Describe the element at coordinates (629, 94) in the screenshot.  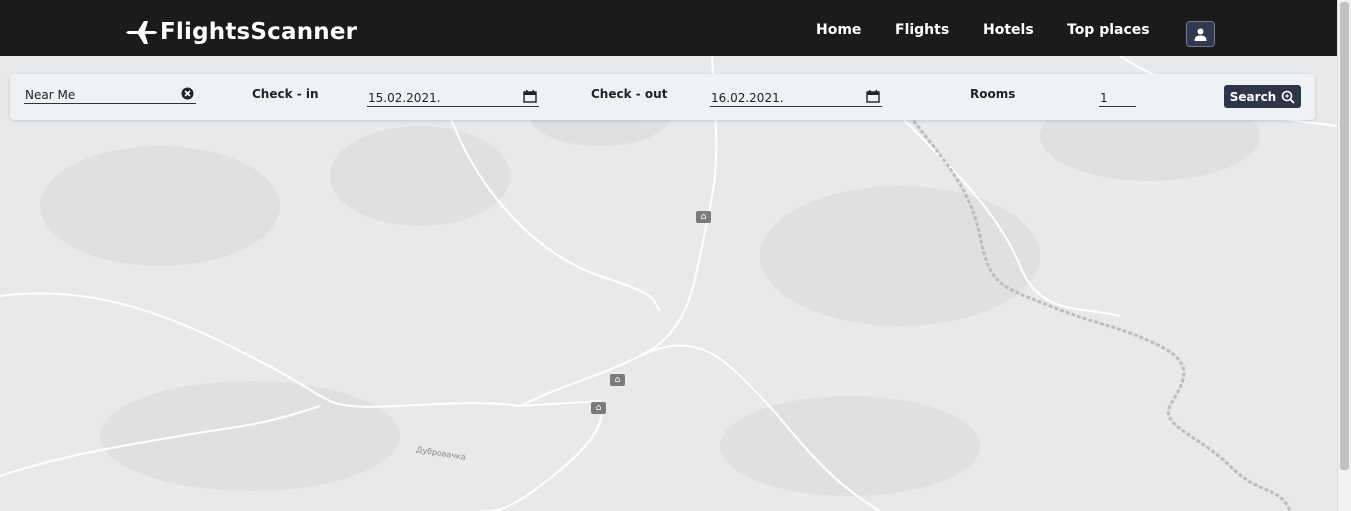
I see `checkout-label: Check - out` at that location.